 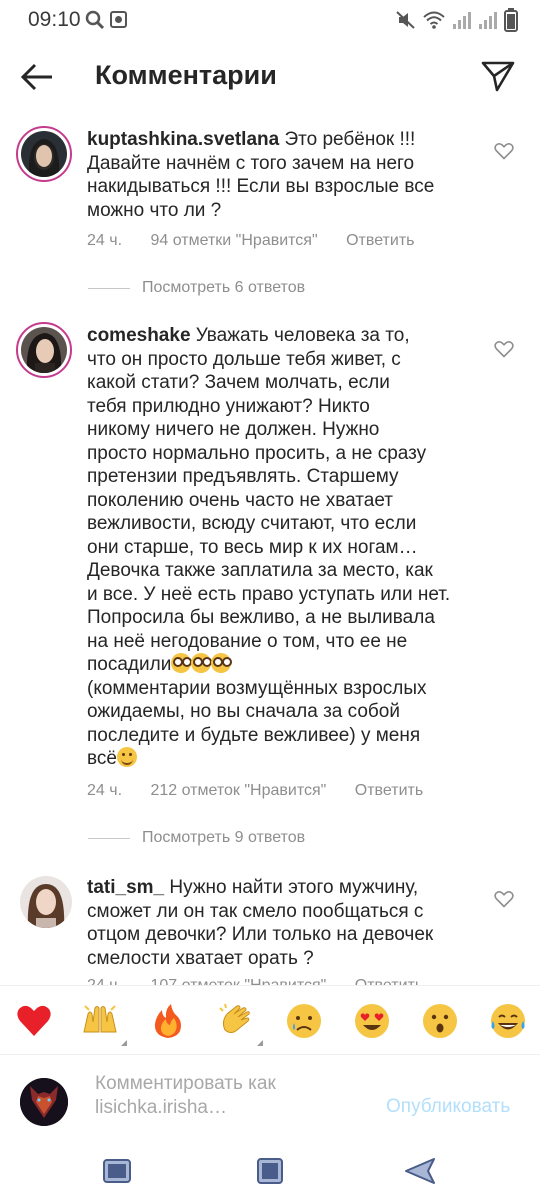 I want to click on system-navigation-bar, so click(x=270, y=1173).